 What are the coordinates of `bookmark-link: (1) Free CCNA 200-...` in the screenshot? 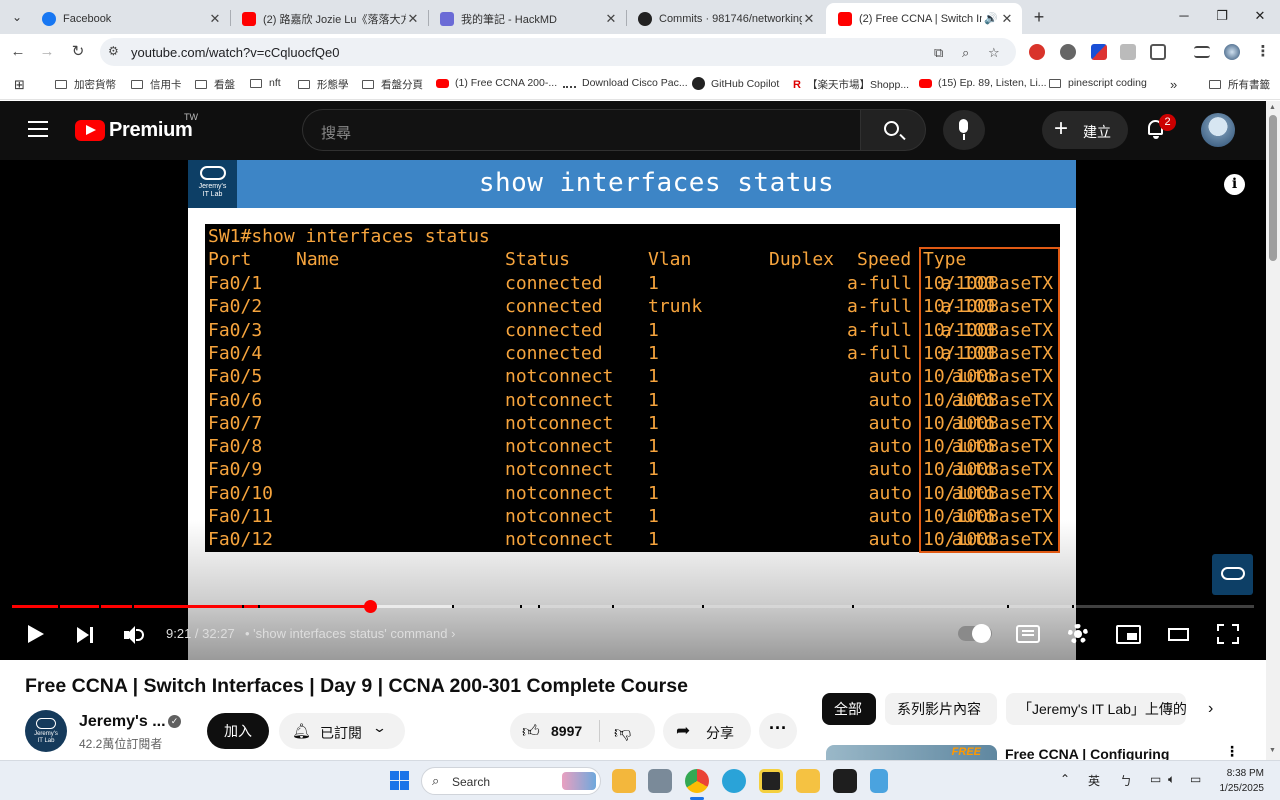 It's located at (496, 83).